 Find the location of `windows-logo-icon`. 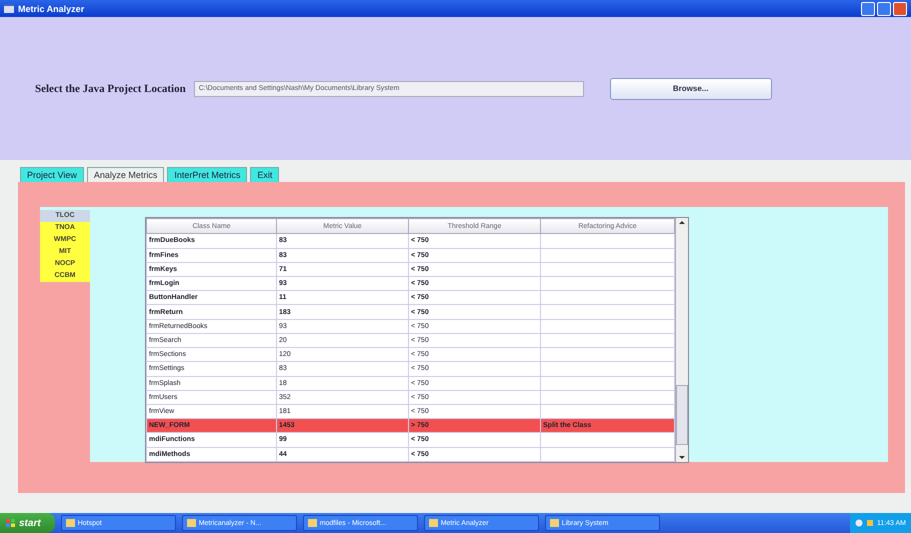

windows-logo-icon is located at coordinates (10, 523).